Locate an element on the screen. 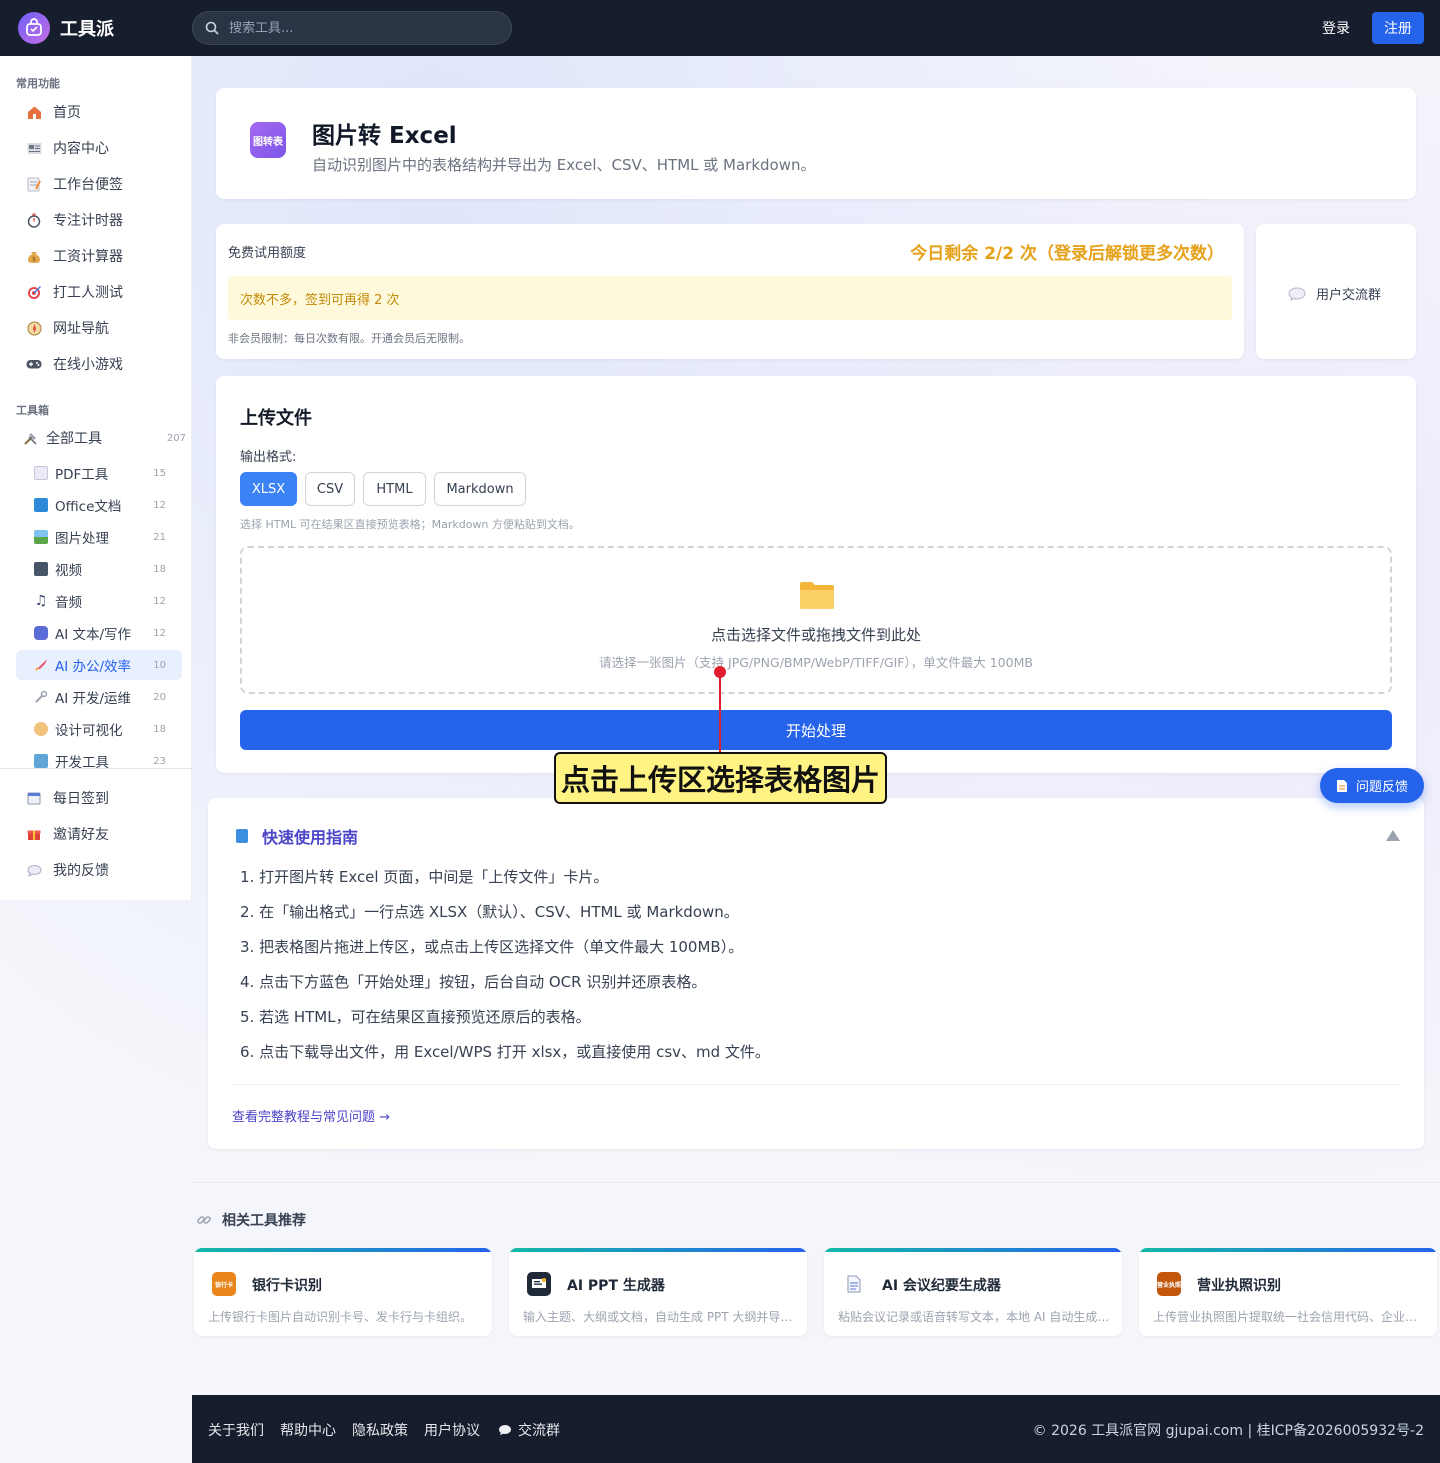  user-group-link: 用户交流群 is located at coordinates (1334, 293).